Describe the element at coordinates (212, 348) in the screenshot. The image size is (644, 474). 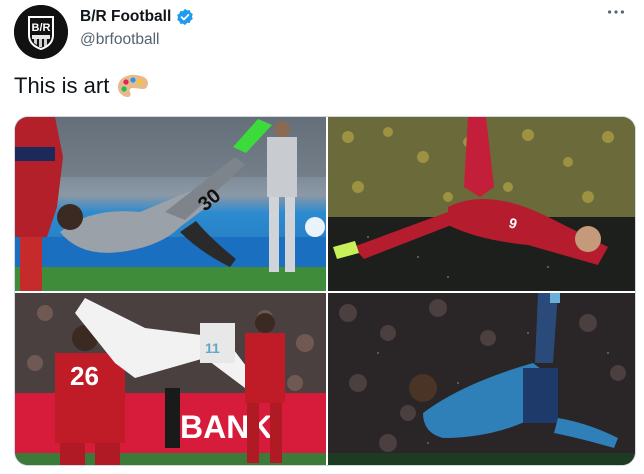
I see `svg-text: 11` at that location.